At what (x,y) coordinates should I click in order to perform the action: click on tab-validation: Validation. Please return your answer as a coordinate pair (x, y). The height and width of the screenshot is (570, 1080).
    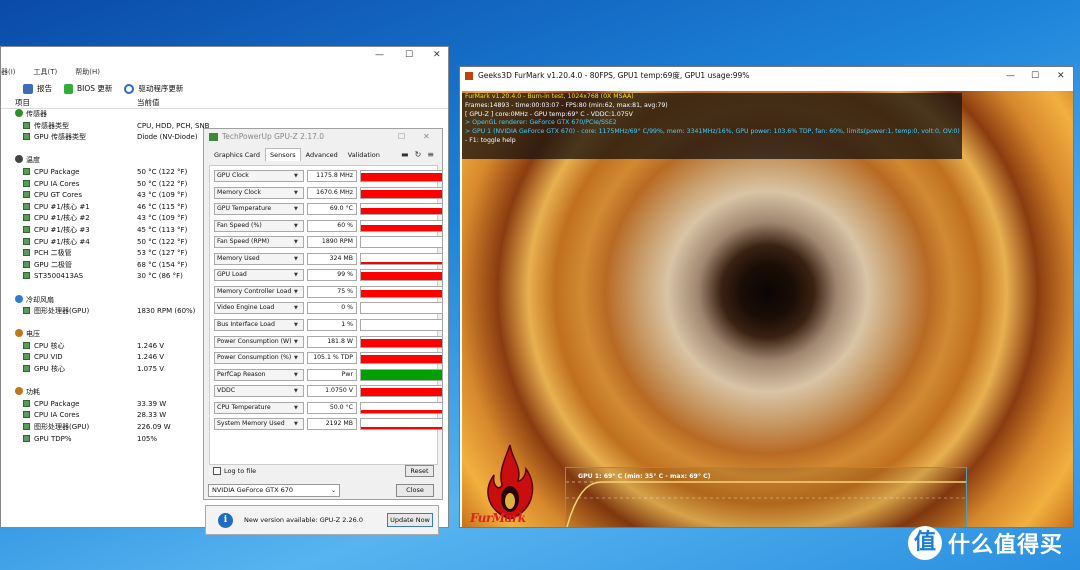
    Looking at the image, I should click on (364, 154).